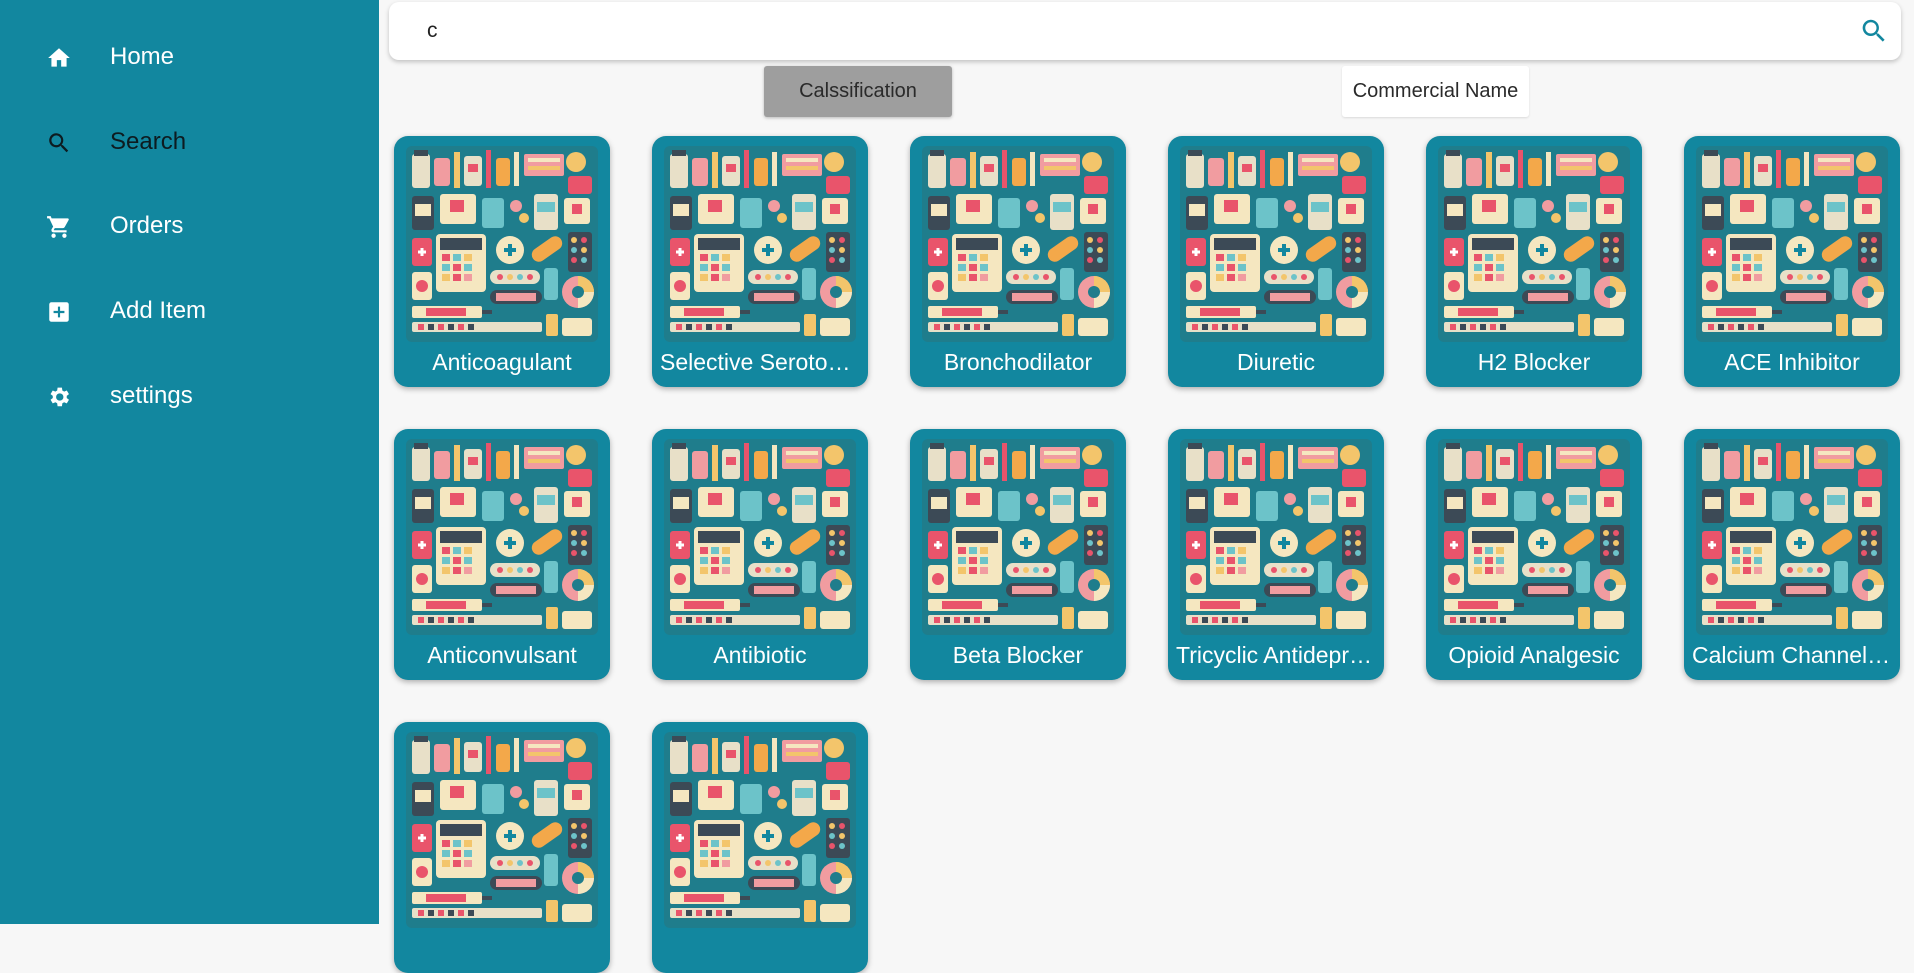 This screenshot has width=1914, height=973. I want to click on category-card: H2 Blocker, so click(1534, 261).